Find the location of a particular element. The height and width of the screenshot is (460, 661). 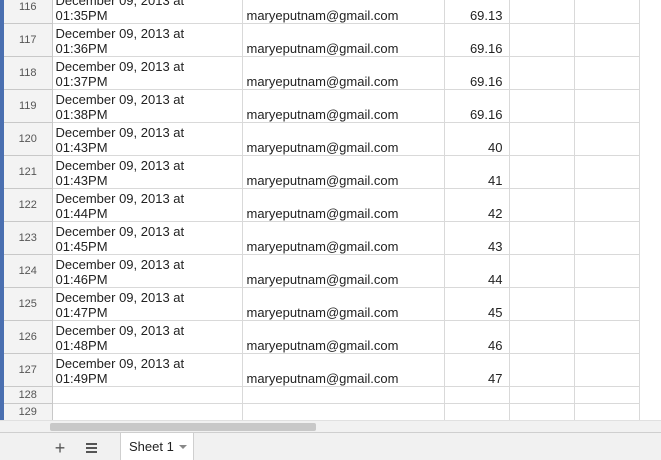

row-header: 123 is located at coordinates (26, 238).